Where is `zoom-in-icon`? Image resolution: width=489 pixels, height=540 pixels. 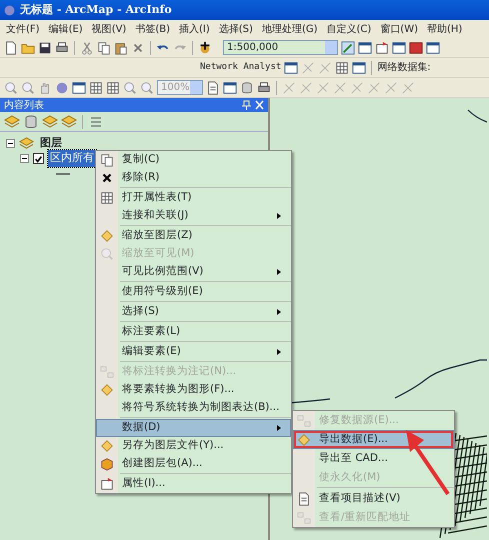
zoom-in-icon is located at coordinates (11, 87).